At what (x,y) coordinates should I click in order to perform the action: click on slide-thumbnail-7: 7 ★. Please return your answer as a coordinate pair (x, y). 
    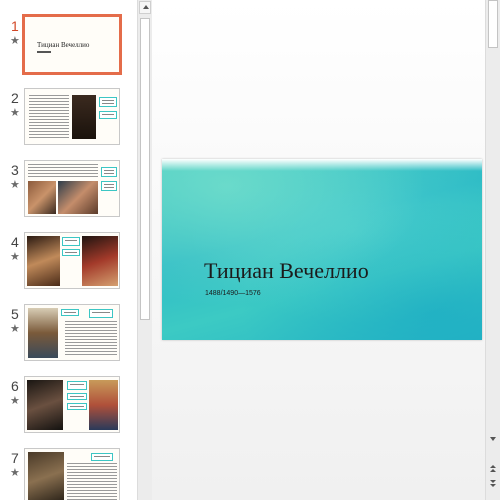
    Looking at the image, I should click on (68, 474).